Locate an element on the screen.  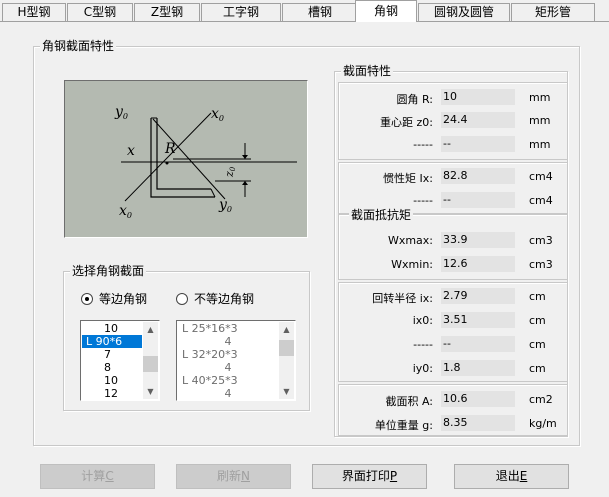
prop-label: Wxmax: is located at coordinates (410, 240).